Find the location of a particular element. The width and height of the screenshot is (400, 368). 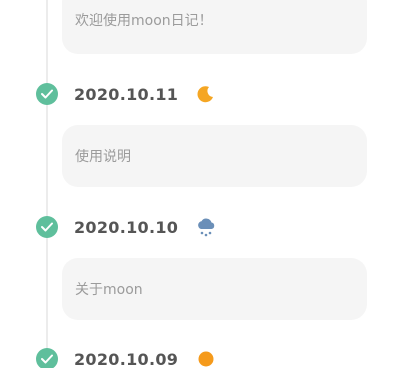

entry-date: 2020.10.11 is located at coordinates (126, 94).